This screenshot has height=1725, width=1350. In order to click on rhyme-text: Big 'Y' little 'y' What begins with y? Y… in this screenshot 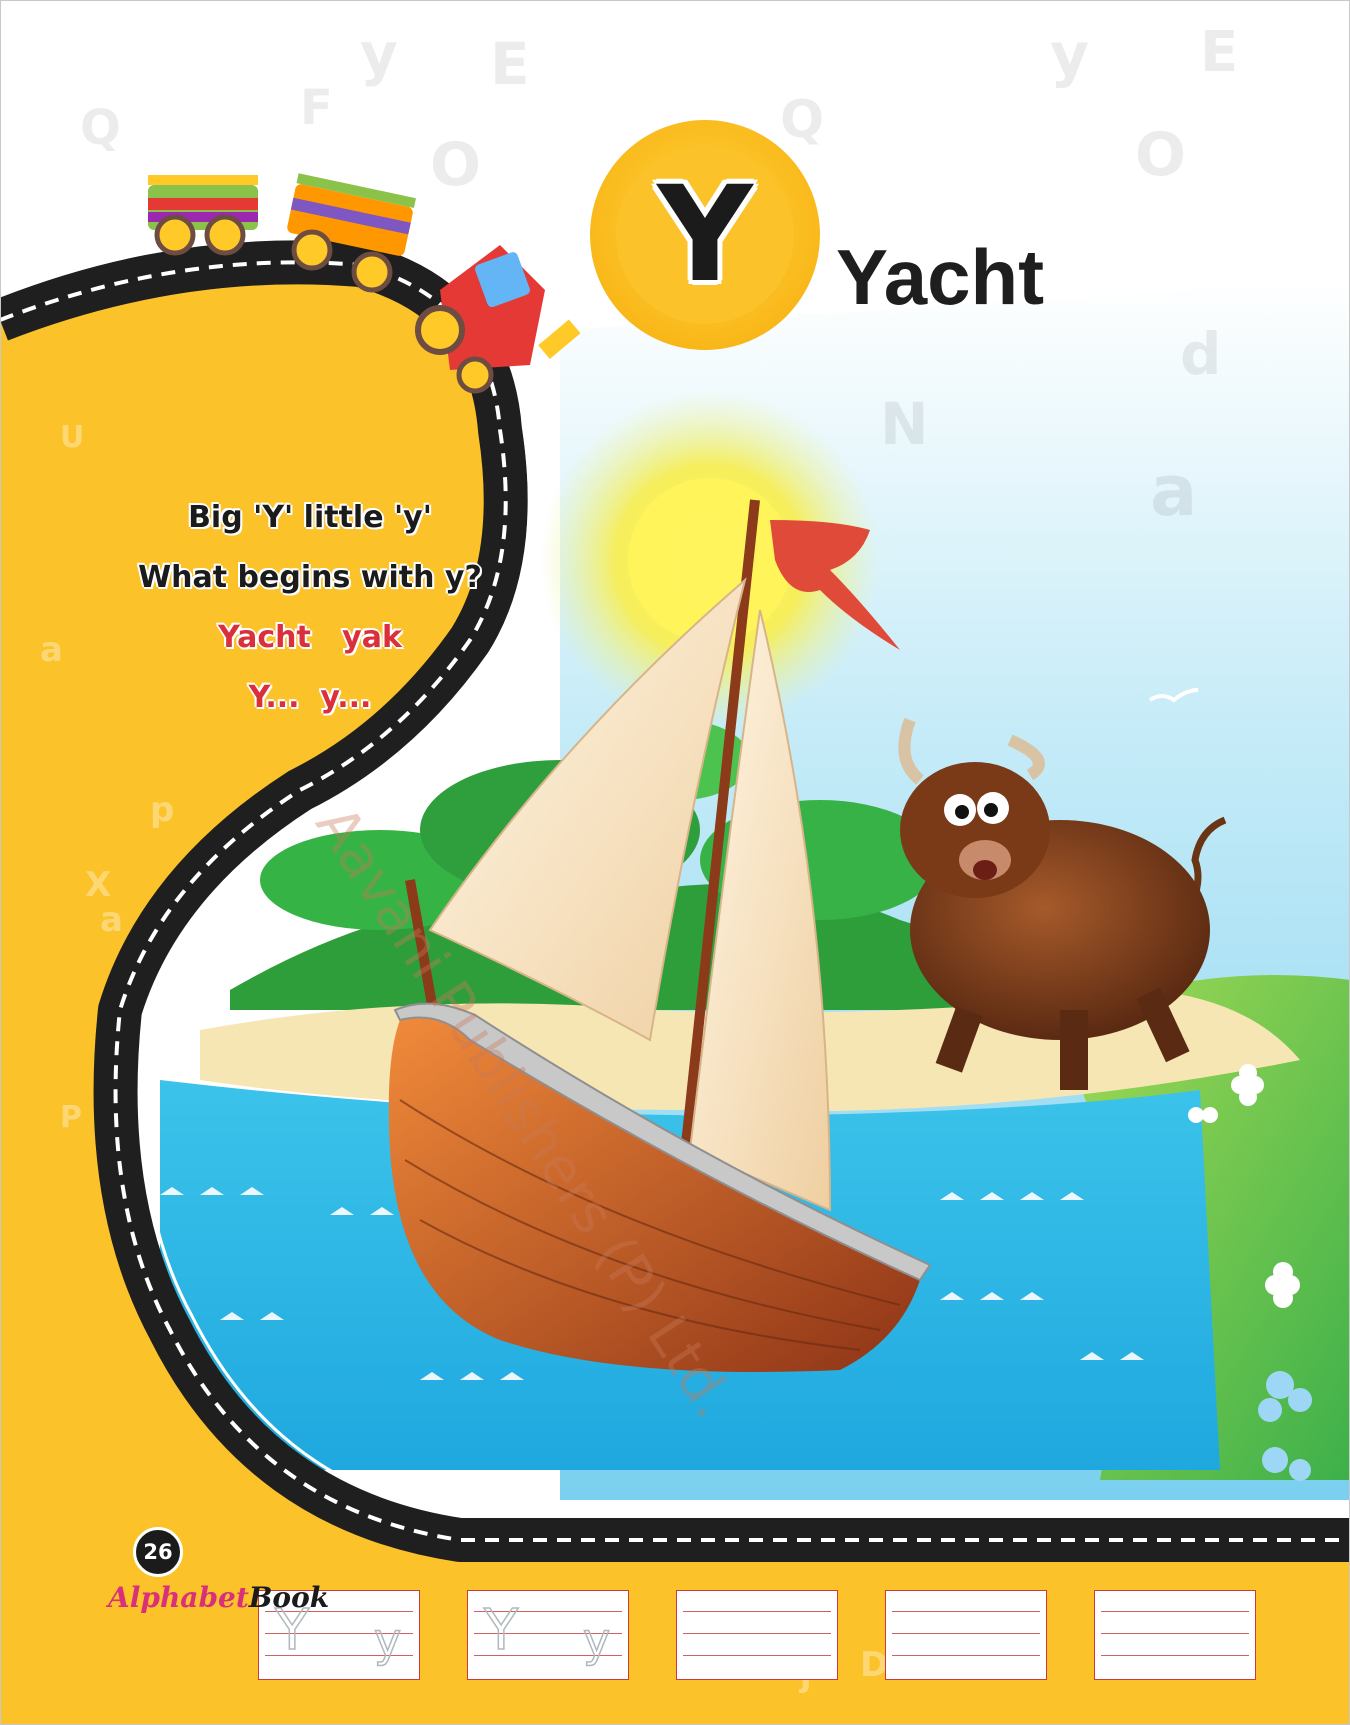, I will do `click(310, 608)`.